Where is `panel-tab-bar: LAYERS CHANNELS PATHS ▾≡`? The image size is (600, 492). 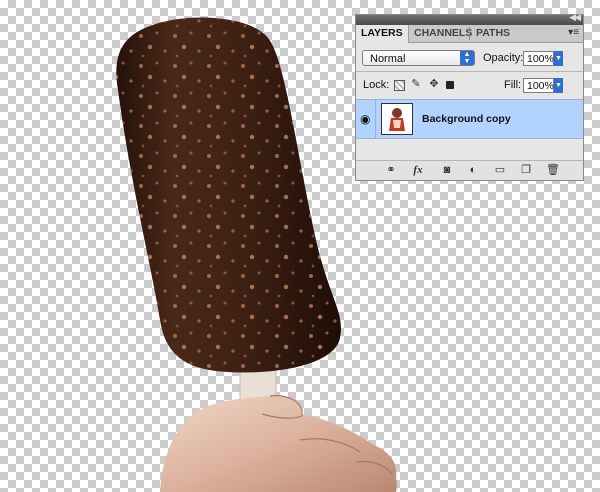
panel-tab-bar: LAYERS CHANNELS PATHS ▾≡ is located at coordinates (469, 34).